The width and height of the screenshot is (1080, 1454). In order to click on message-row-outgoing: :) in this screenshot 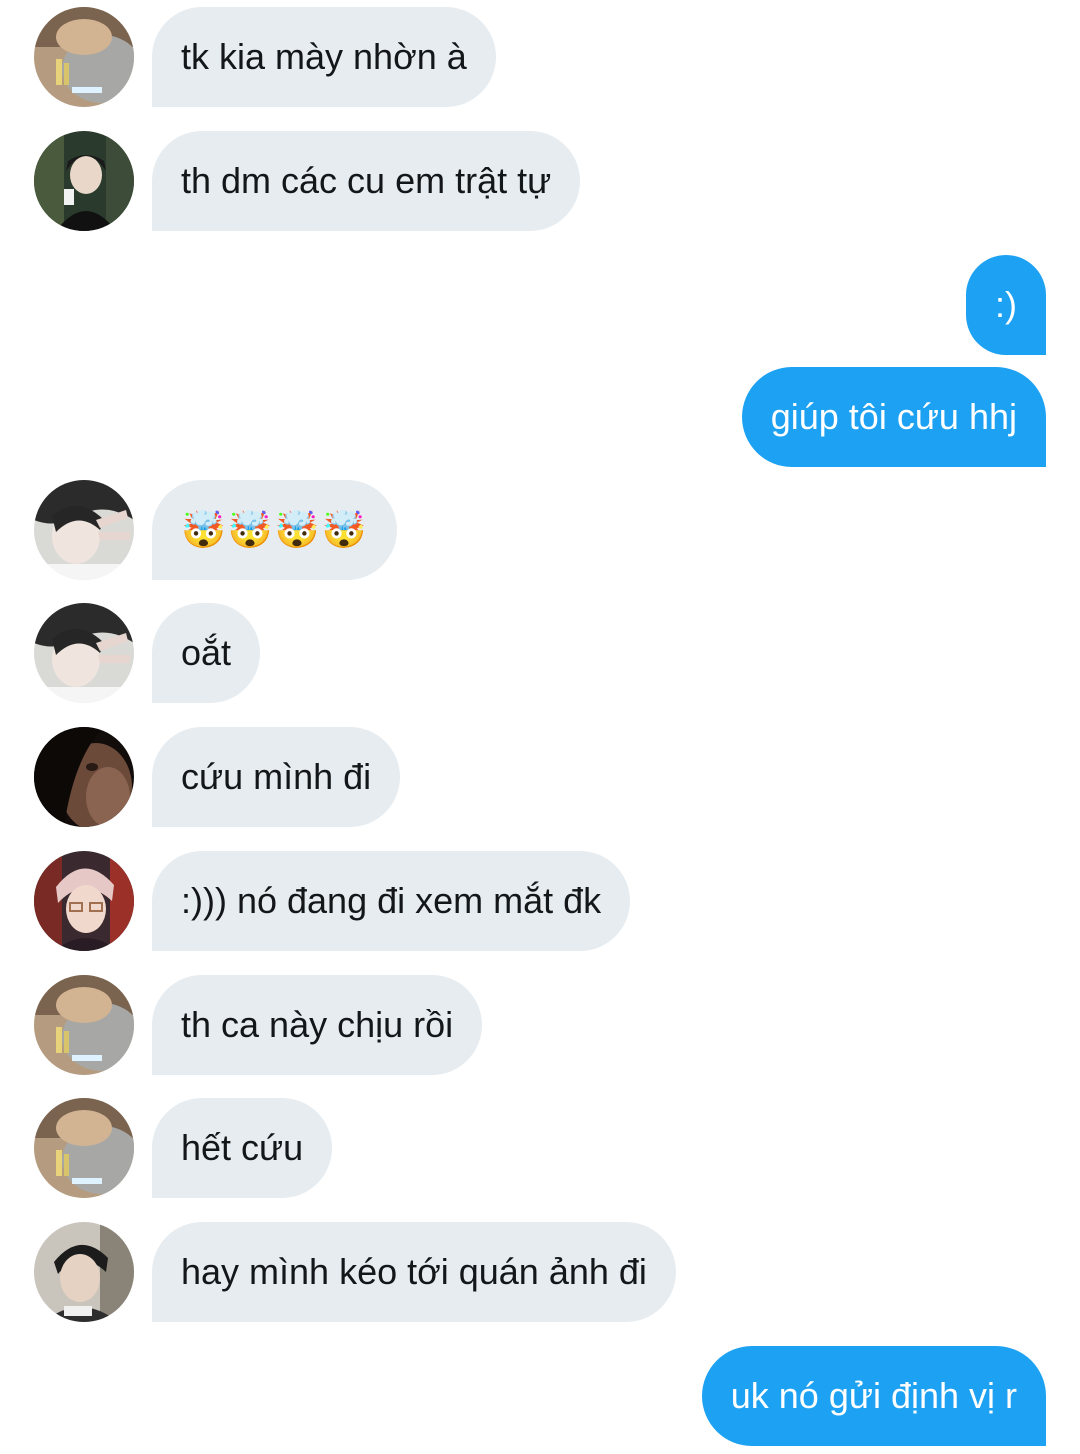, I will do `click(540, 305)`.